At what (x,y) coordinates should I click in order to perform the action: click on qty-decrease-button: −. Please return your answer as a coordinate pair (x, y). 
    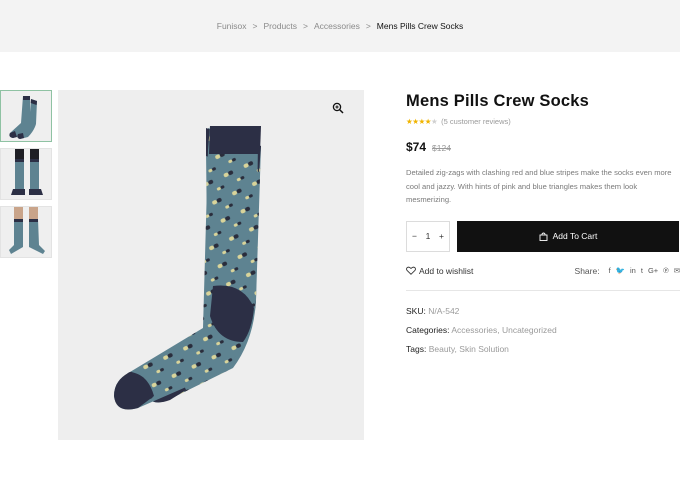
    Looking at the image, I should click on (414, 236).